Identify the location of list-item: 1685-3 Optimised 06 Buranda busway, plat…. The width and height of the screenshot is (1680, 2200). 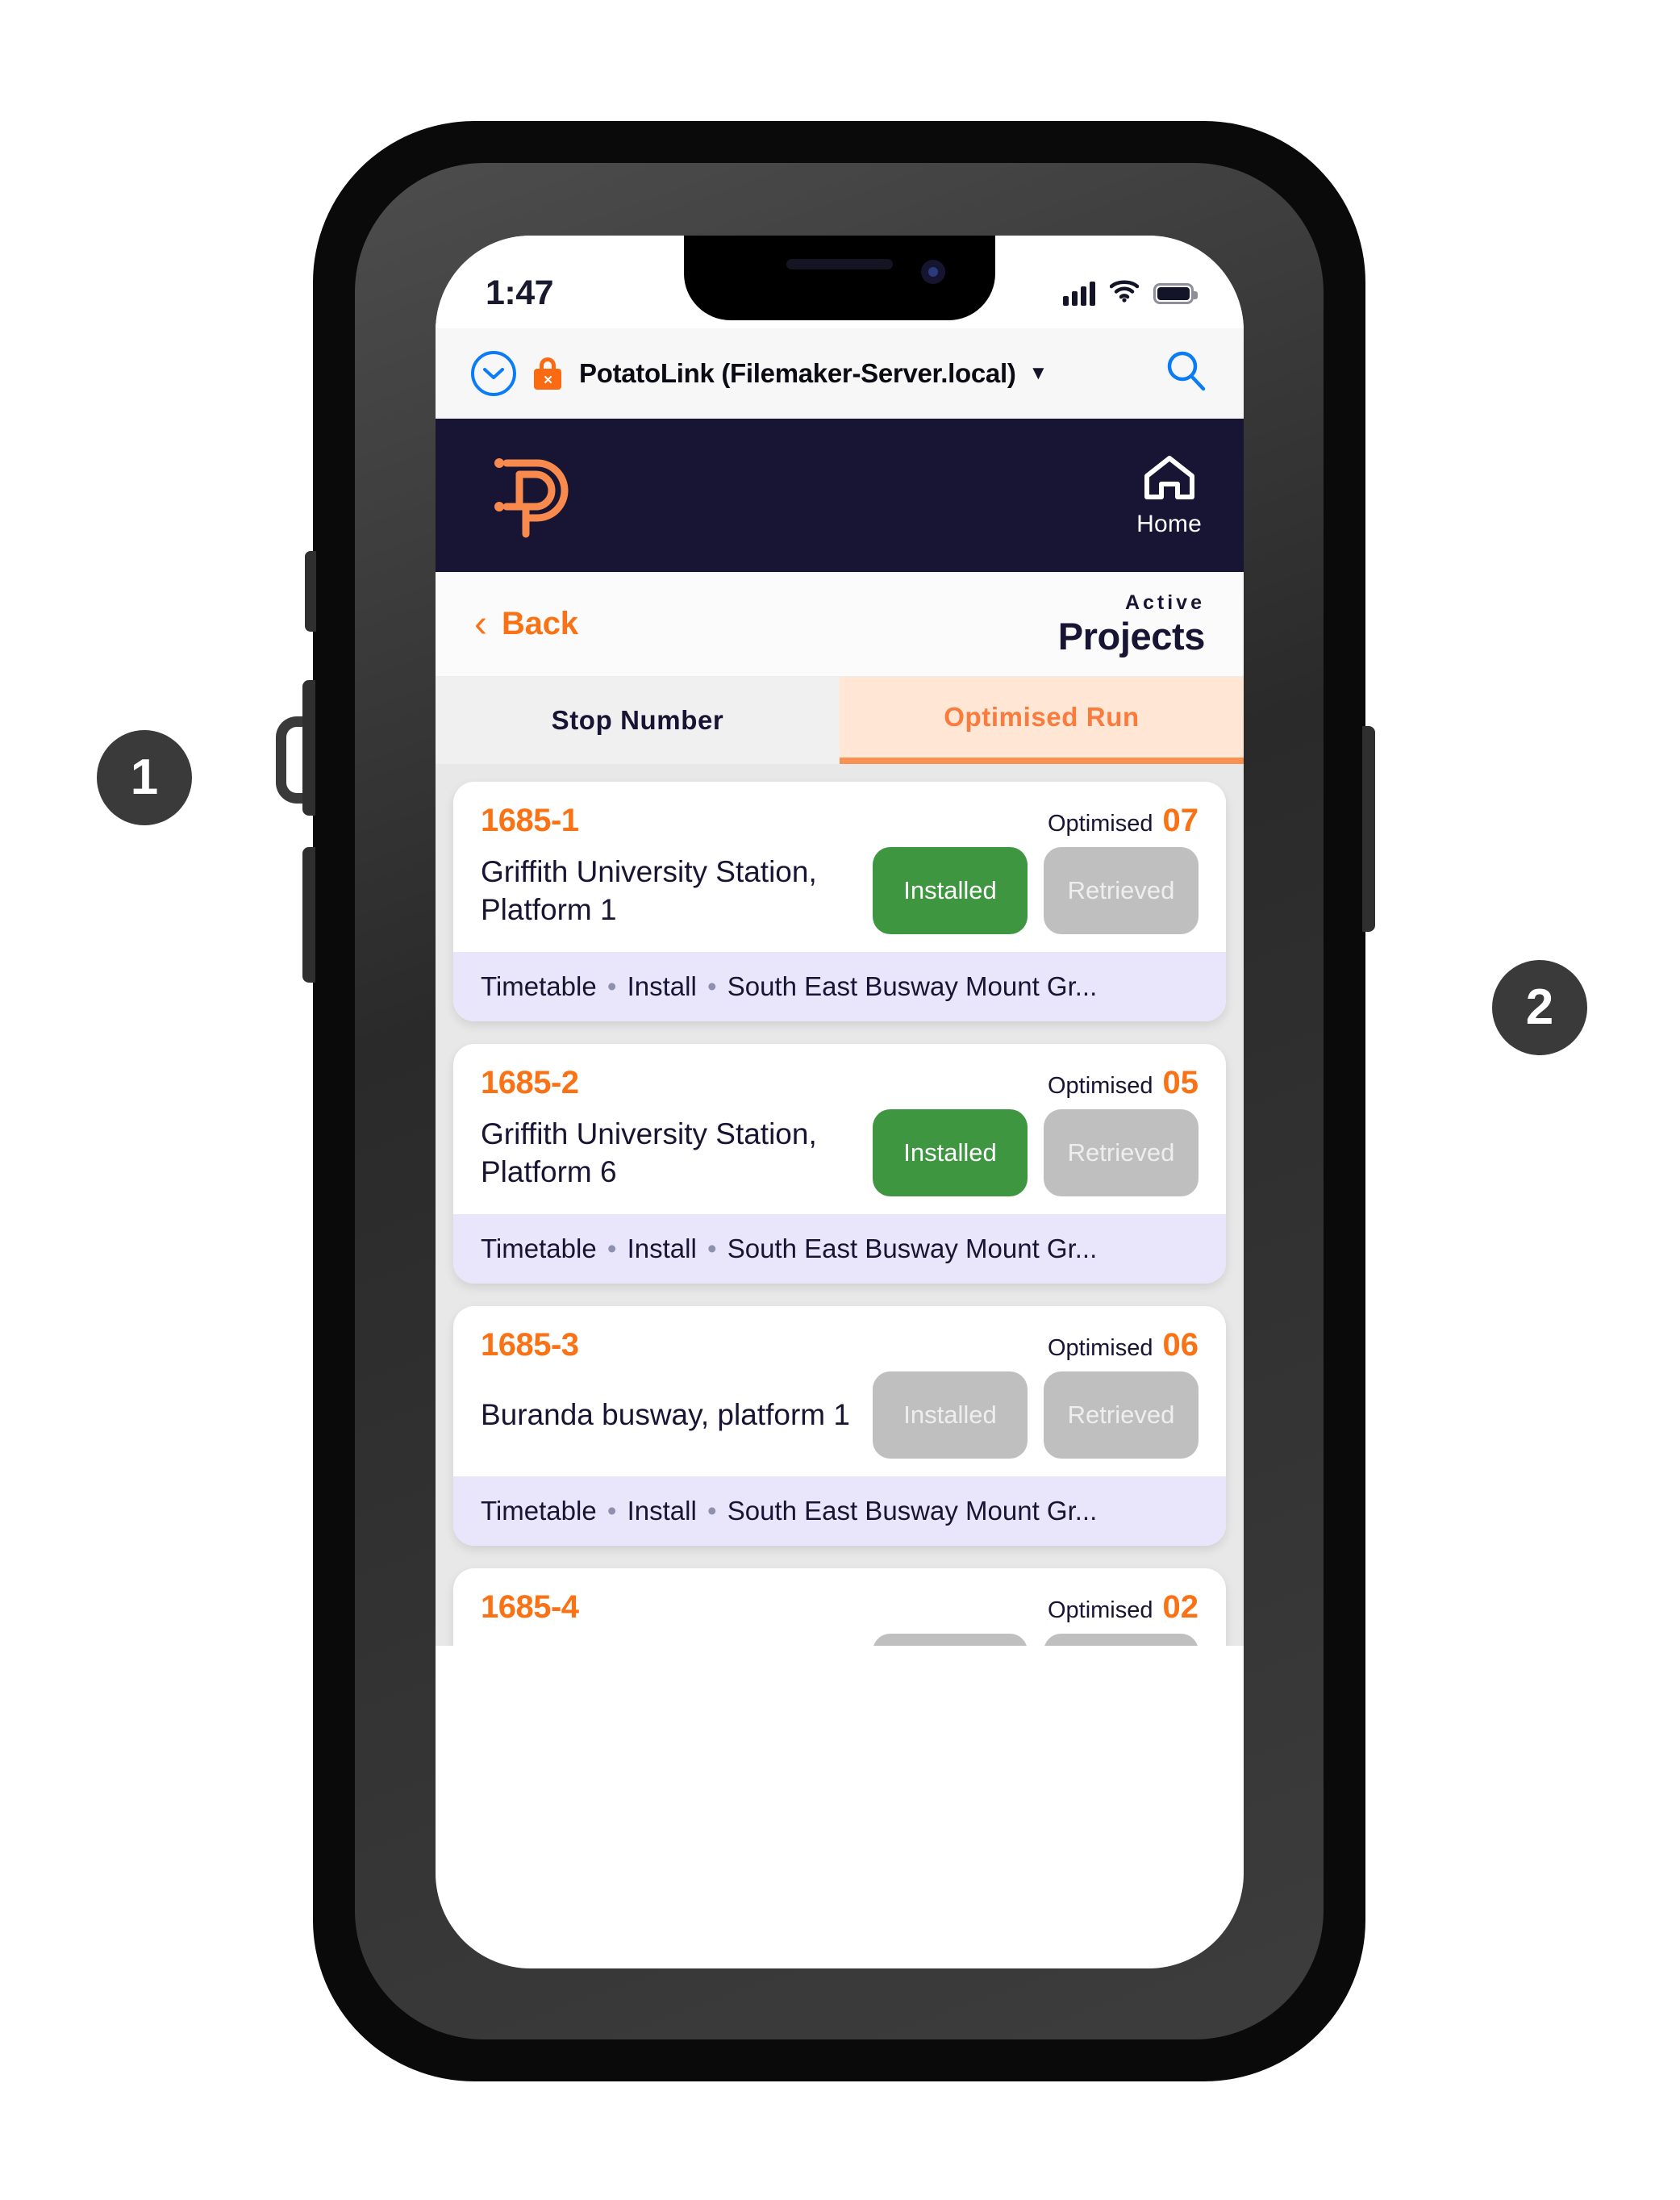
(839, 1426).